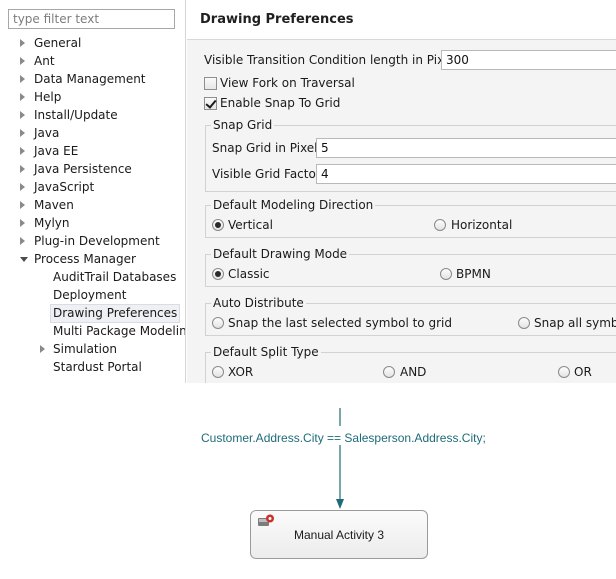 This screenshot has width=616, height=579. I want to click on tree-item-deployment: Deployment, so click(92, 295).